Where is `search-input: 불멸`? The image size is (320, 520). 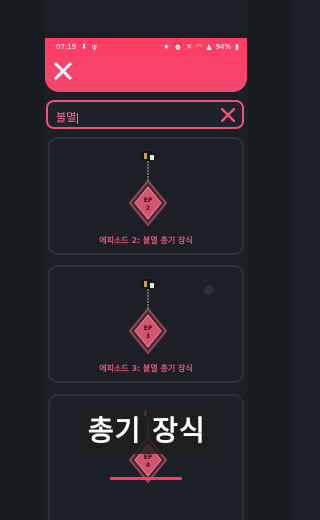
search-input: 불멸 is located at coordinates (145, 114).